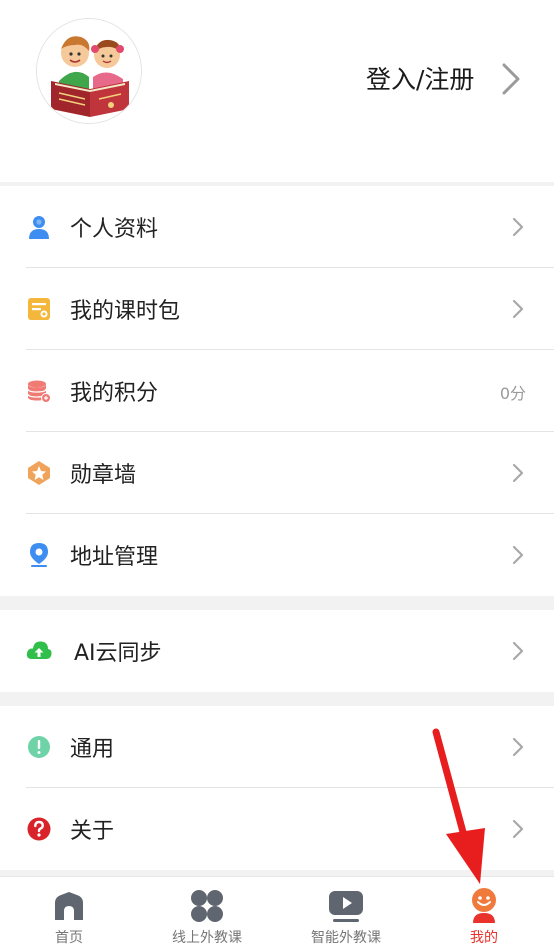 This screenshot has width=554, height=950. What do you see at coordinates (277, 555) in the screenshot?
I see `menu-item-address: 地址管理` at bounding box center [277, 555].